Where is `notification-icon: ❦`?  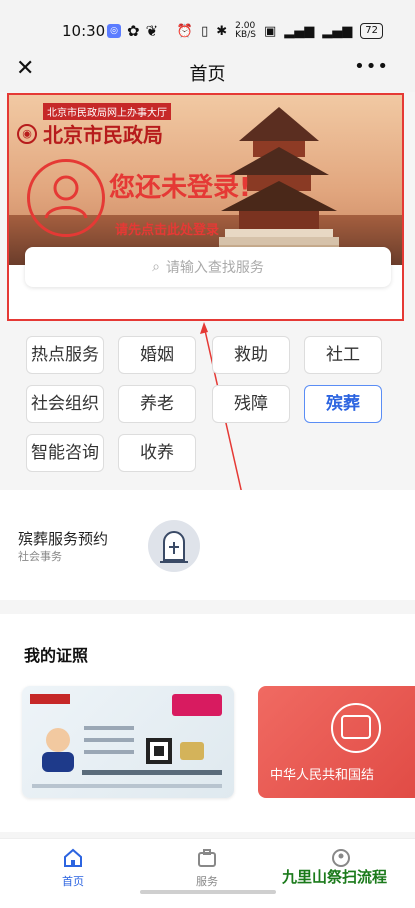
notification-icon: ❦ is located at coordinates (152, 31).